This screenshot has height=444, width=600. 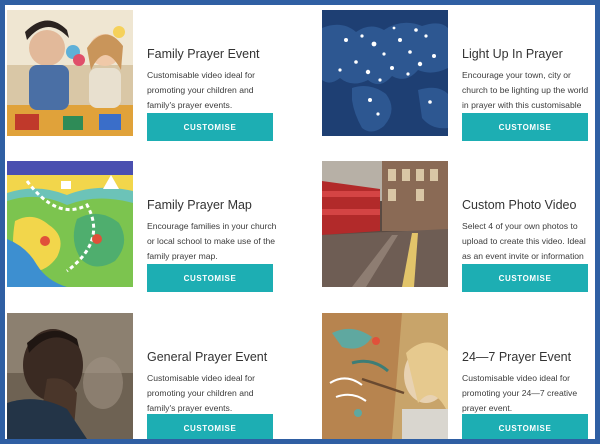 What do you see at coordinates (385, 224) in the screenshot?
I see `london-street-bus-image` at bounding box center [385, 224].